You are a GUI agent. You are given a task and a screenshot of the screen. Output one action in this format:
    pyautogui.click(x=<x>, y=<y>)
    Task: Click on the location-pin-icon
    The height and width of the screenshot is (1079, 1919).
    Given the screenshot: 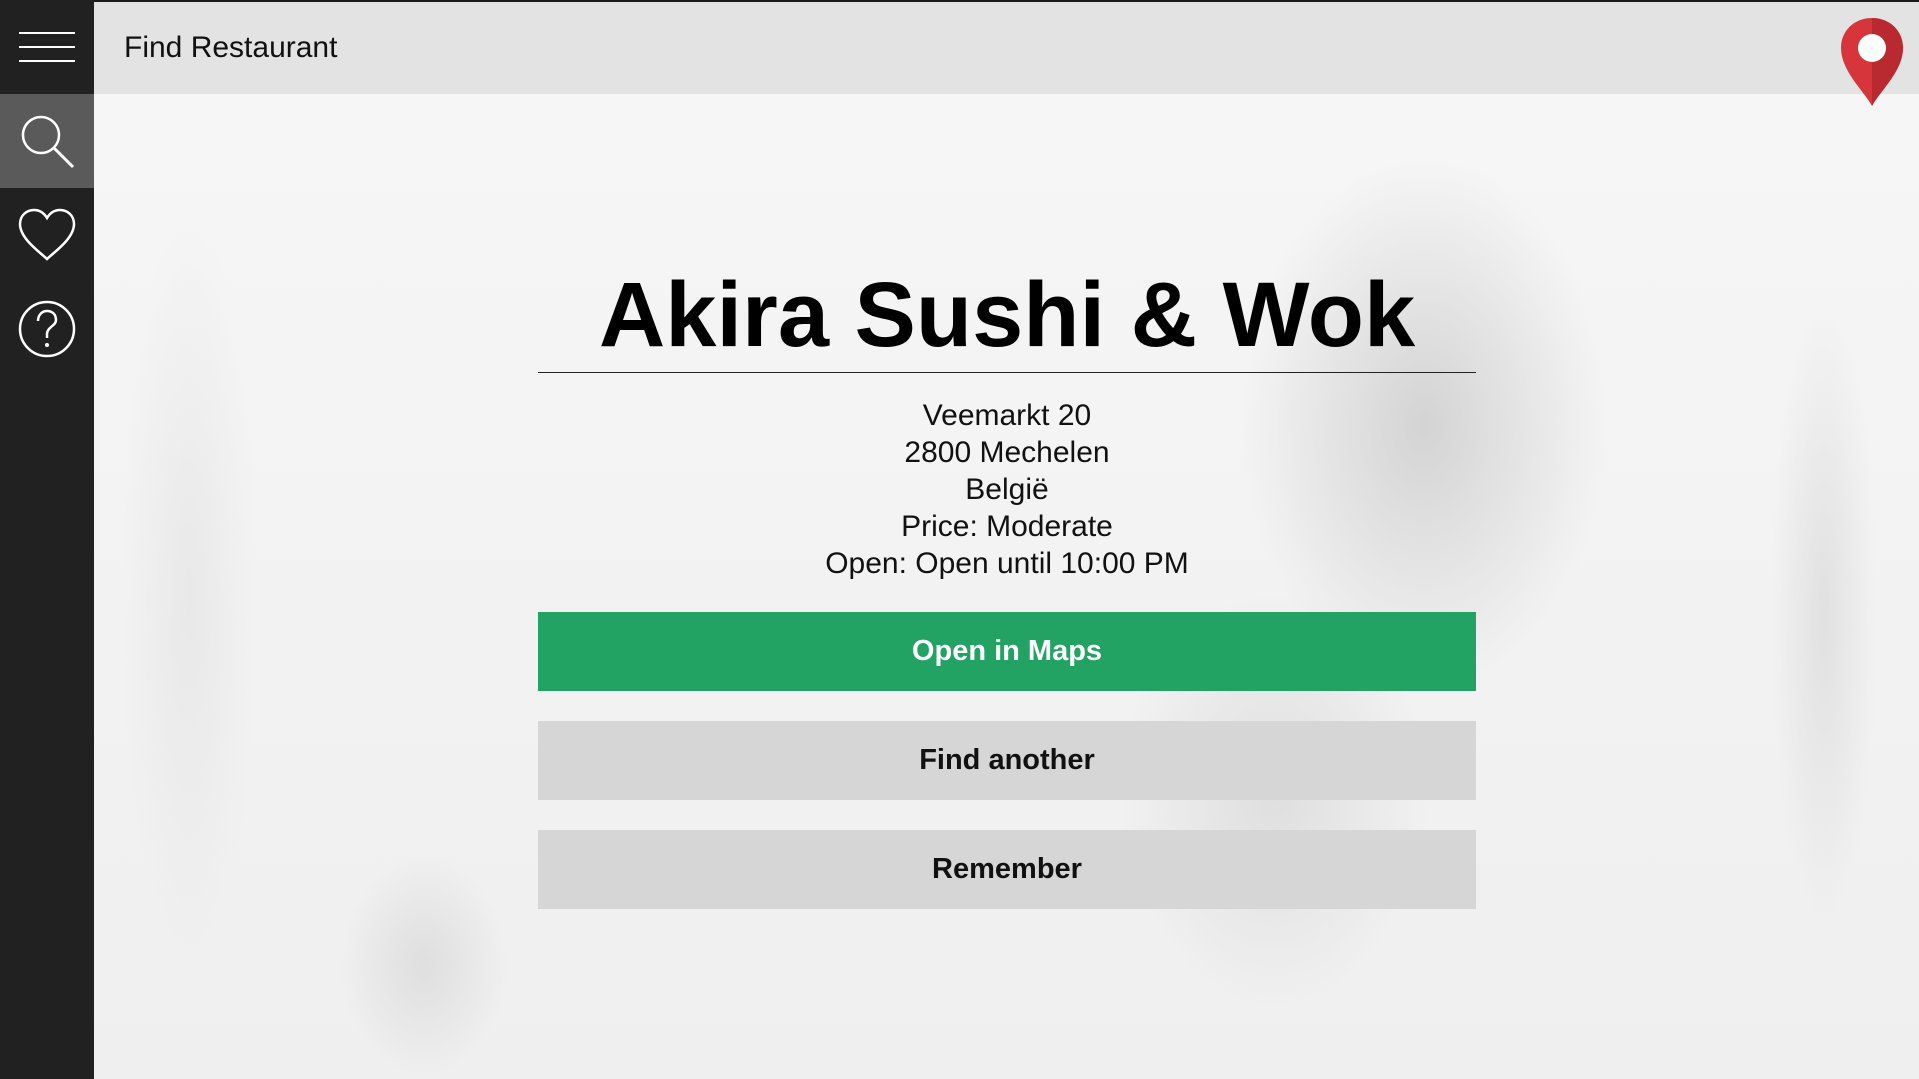 What is the action you would take?
    pyautogui.click(x=1872, y=62)
    